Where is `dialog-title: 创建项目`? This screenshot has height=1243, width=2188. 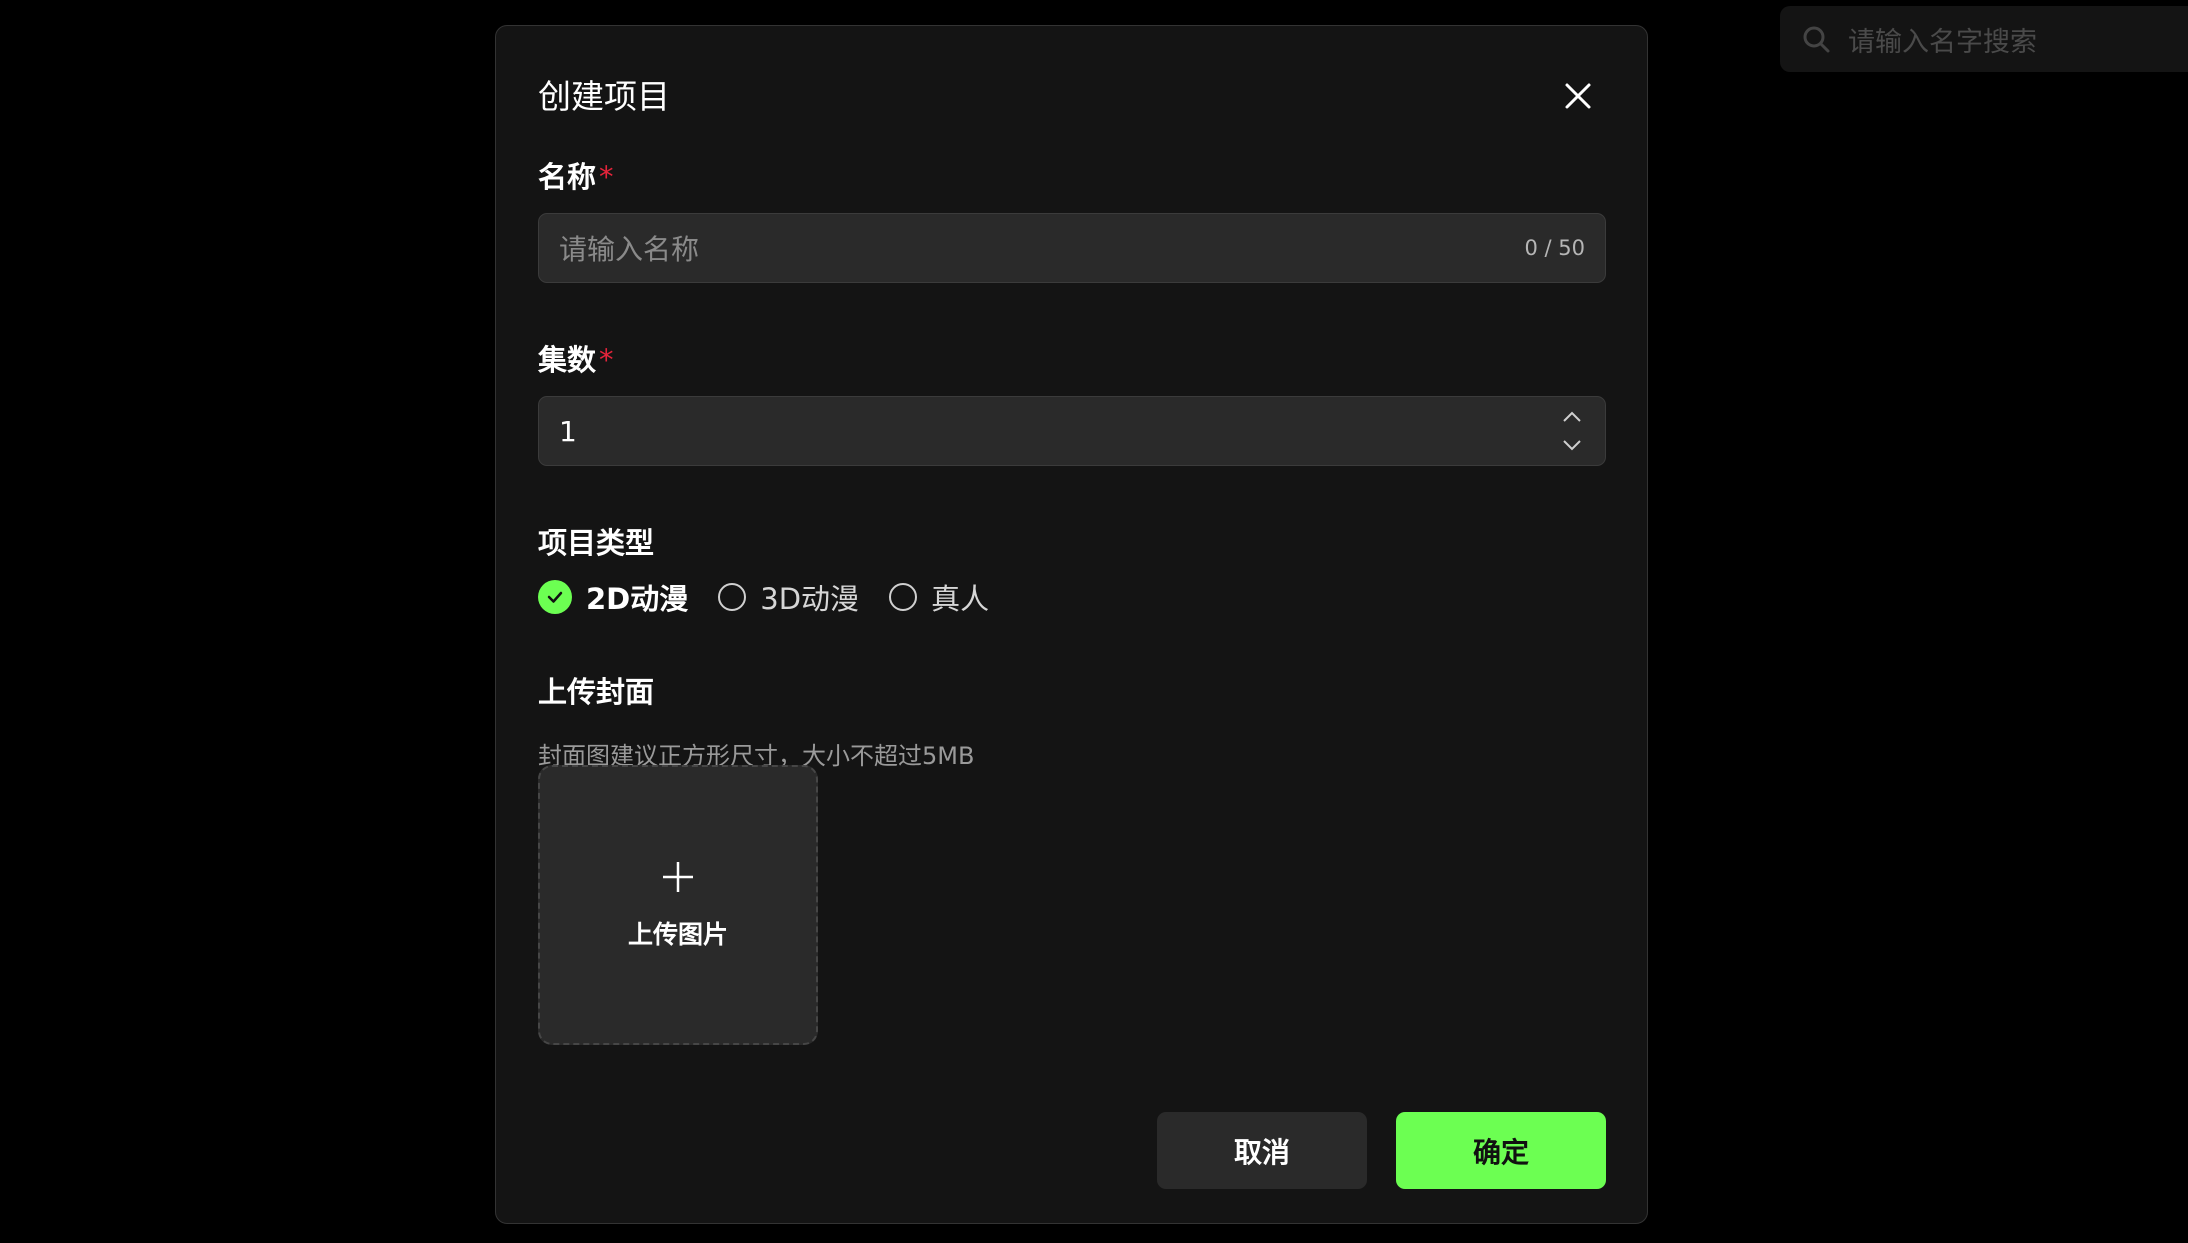 dialog-title: 创建项目 is located at coordinates (604, 96).